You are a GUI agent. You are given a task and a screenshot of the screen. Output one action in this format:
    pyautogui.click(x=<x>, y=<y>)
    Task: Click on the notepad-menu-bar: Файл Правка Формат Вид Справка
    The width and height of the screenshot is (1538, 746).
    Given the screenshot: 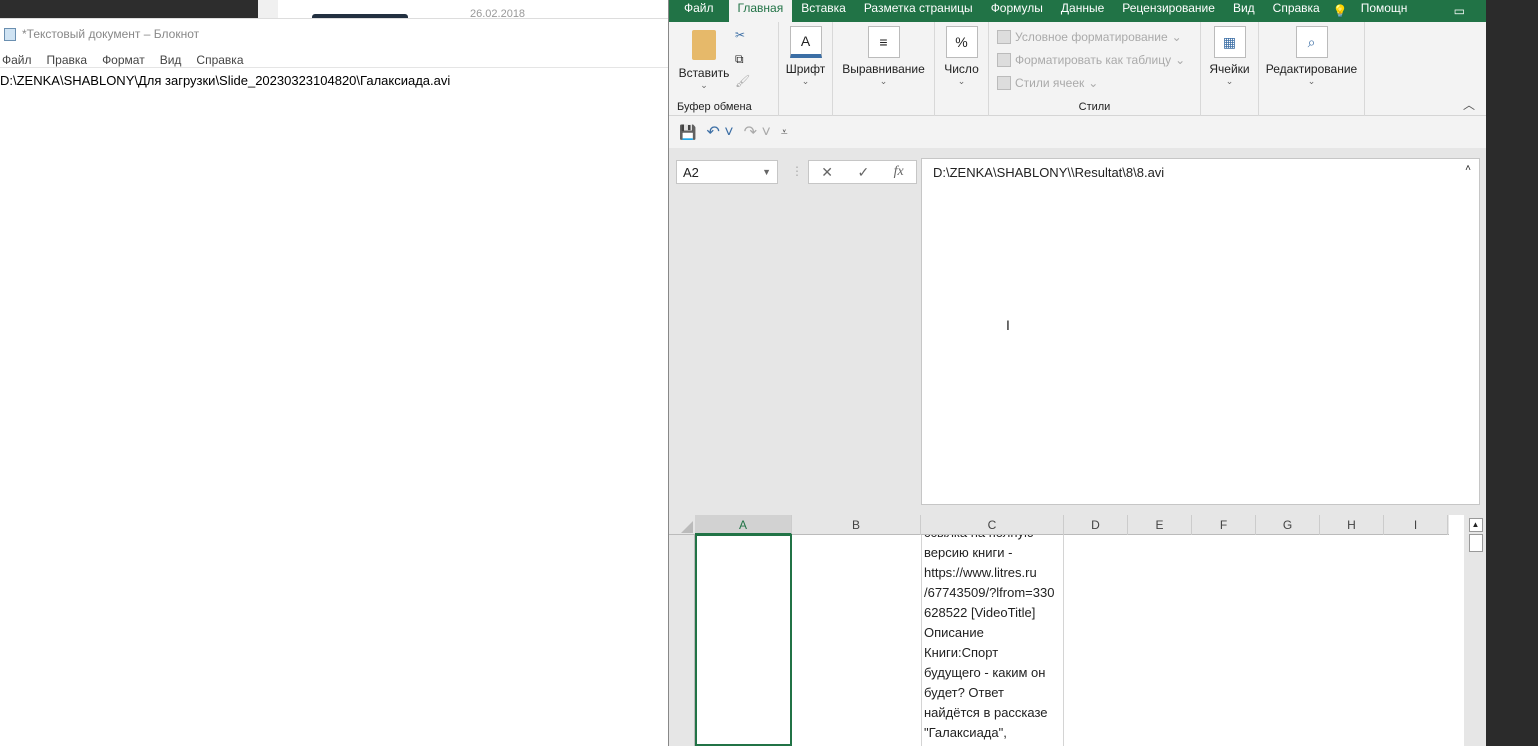 What is the action you would take?
    pyautogui.click(x=123, y=60)
    